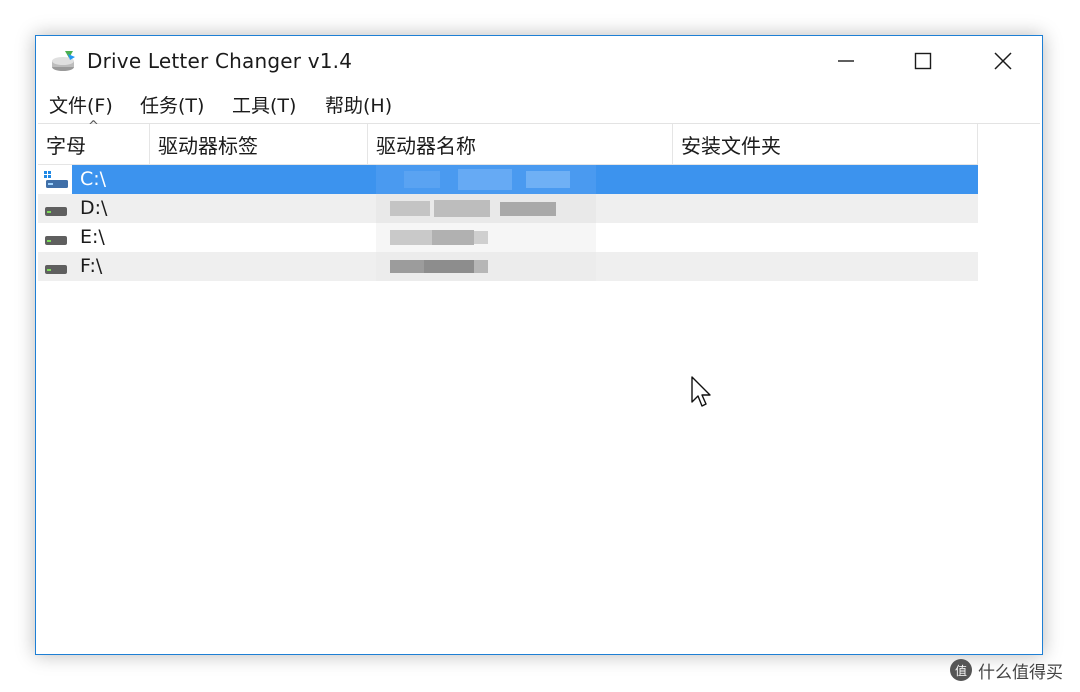 The height and width of the screenshot is (692, 1080). I want to click on watermark: 值 什么值得买, so click(1006, 670).